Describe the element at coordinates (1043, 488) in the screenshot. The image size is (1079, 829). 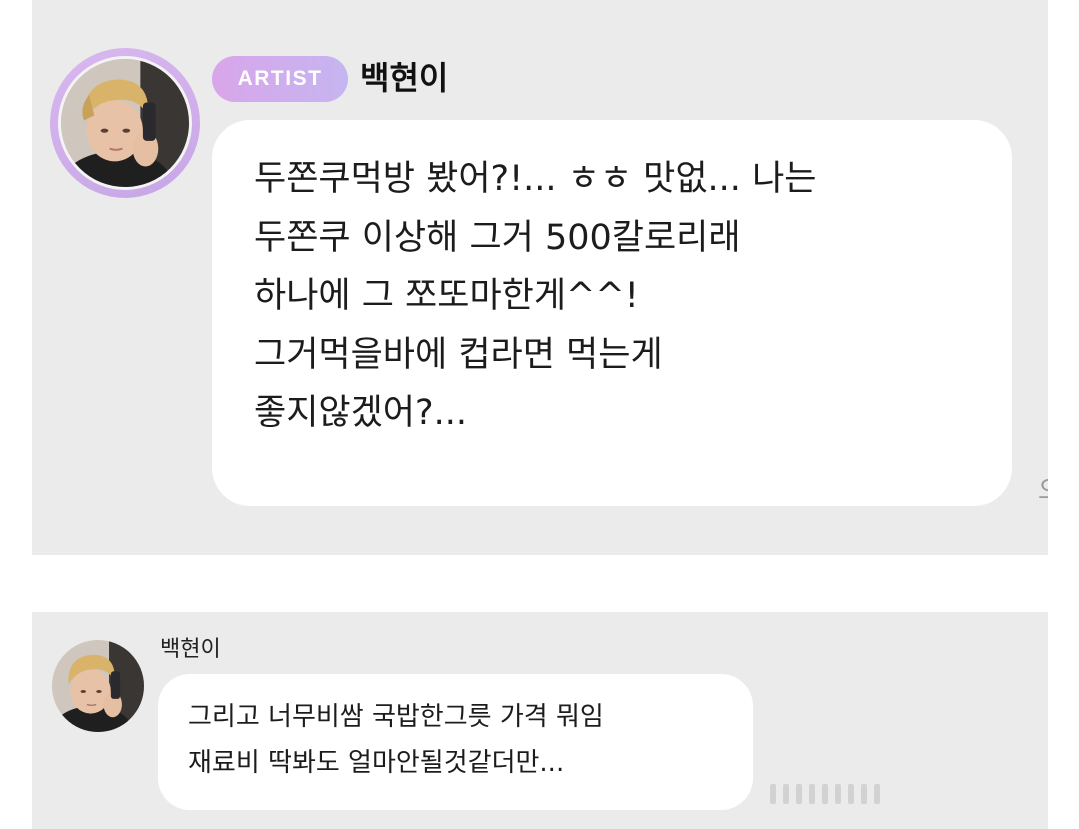
I see `clipped-text-fragment: 오` at that location.